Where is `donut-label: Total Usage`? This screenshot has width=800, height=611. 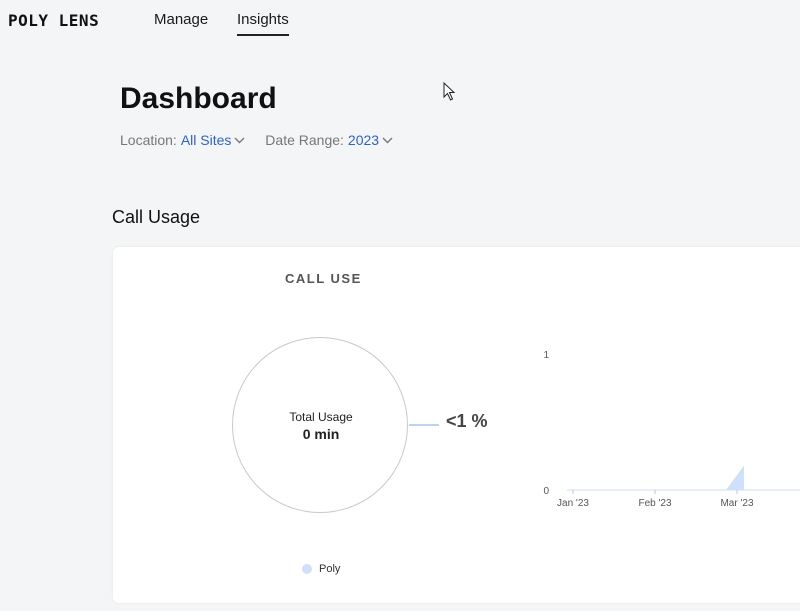 donut-label: Total Usage is located at coordinates (321, 417).